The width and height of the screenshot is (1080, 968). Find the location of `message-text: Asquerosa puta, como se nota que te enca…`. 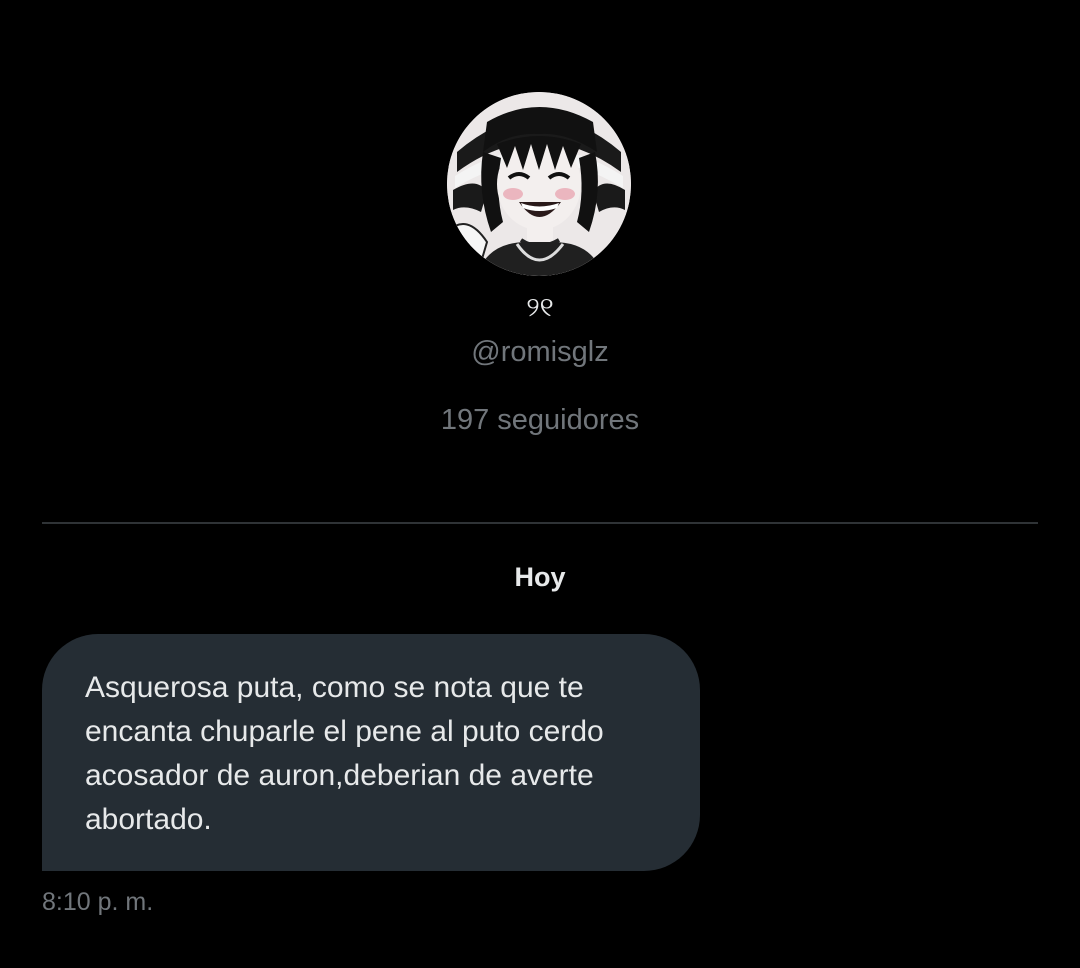

message-text: Asquerosa puta, como se nota que te enca… is located at coordinates (344, 753).